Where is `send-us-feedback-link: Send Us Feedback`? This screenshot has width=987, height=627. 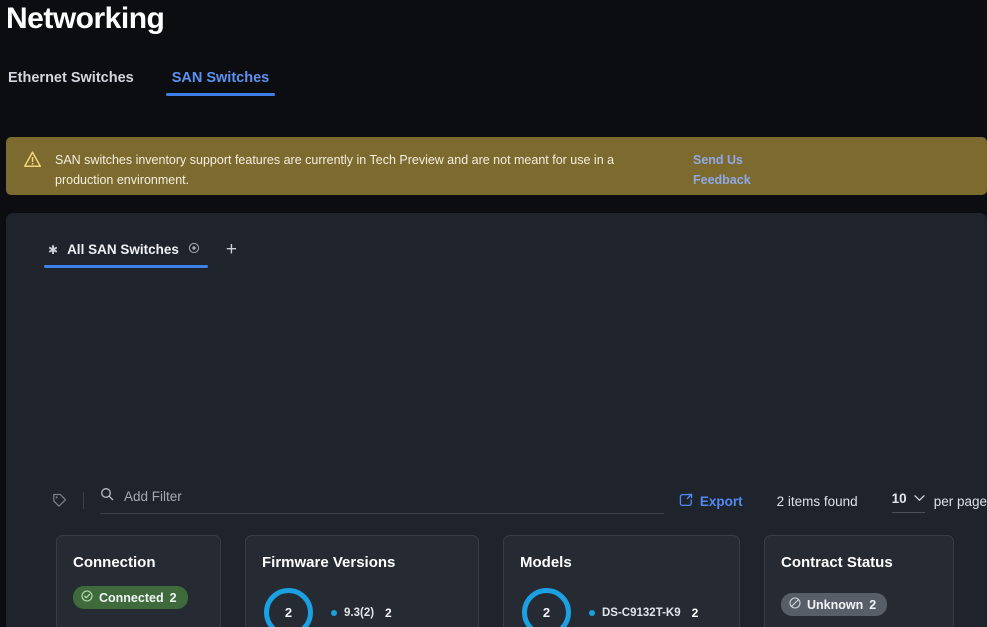
send-us-feedback-link: Send Us Feedback is located at coordinates (730, 170).